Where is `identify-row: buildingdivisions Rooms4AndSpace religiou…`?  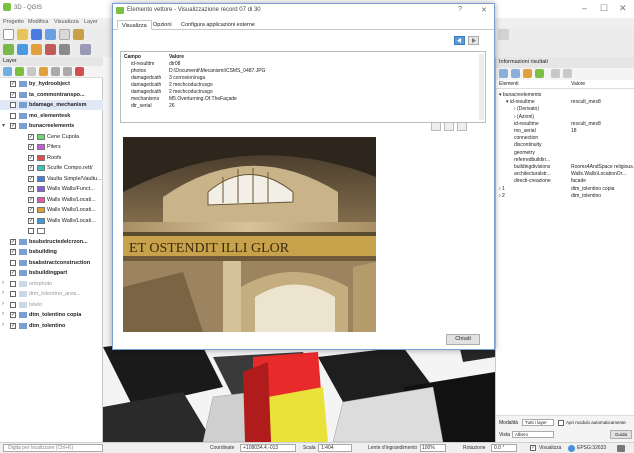 identify-row: buildingdivisions Rooms4AndSpace religiou… is located at coordinates (565, 167).